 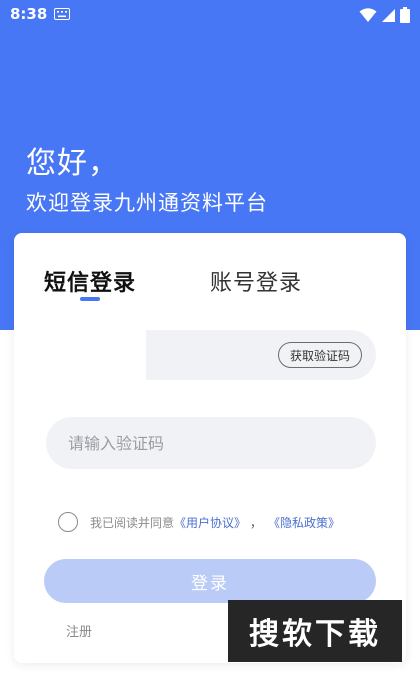 What do you see at coordinates (368, 15) in the screenshot?
I see `wifi-icon` at bounding box center [368, 15].